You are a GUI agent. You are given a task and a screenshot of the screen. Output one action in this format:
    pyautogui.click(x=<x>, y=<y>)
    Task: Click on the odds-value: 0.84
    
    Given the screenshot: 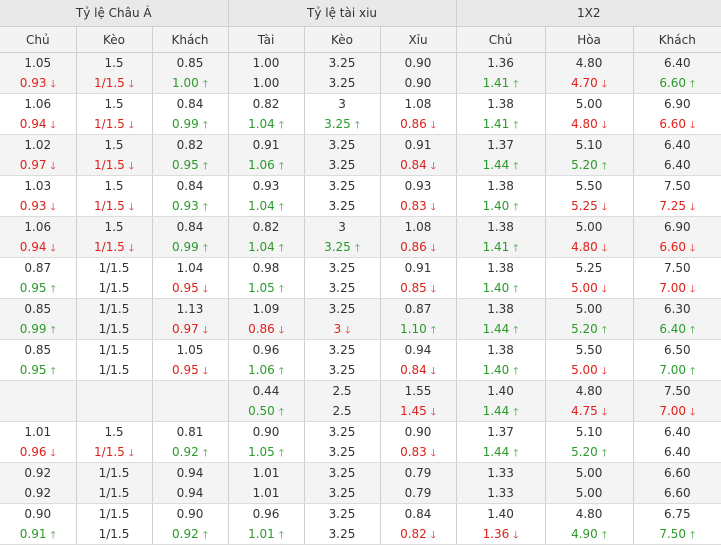 What is the action you would take?
    pyautogui.click(x=190, y=104)
    